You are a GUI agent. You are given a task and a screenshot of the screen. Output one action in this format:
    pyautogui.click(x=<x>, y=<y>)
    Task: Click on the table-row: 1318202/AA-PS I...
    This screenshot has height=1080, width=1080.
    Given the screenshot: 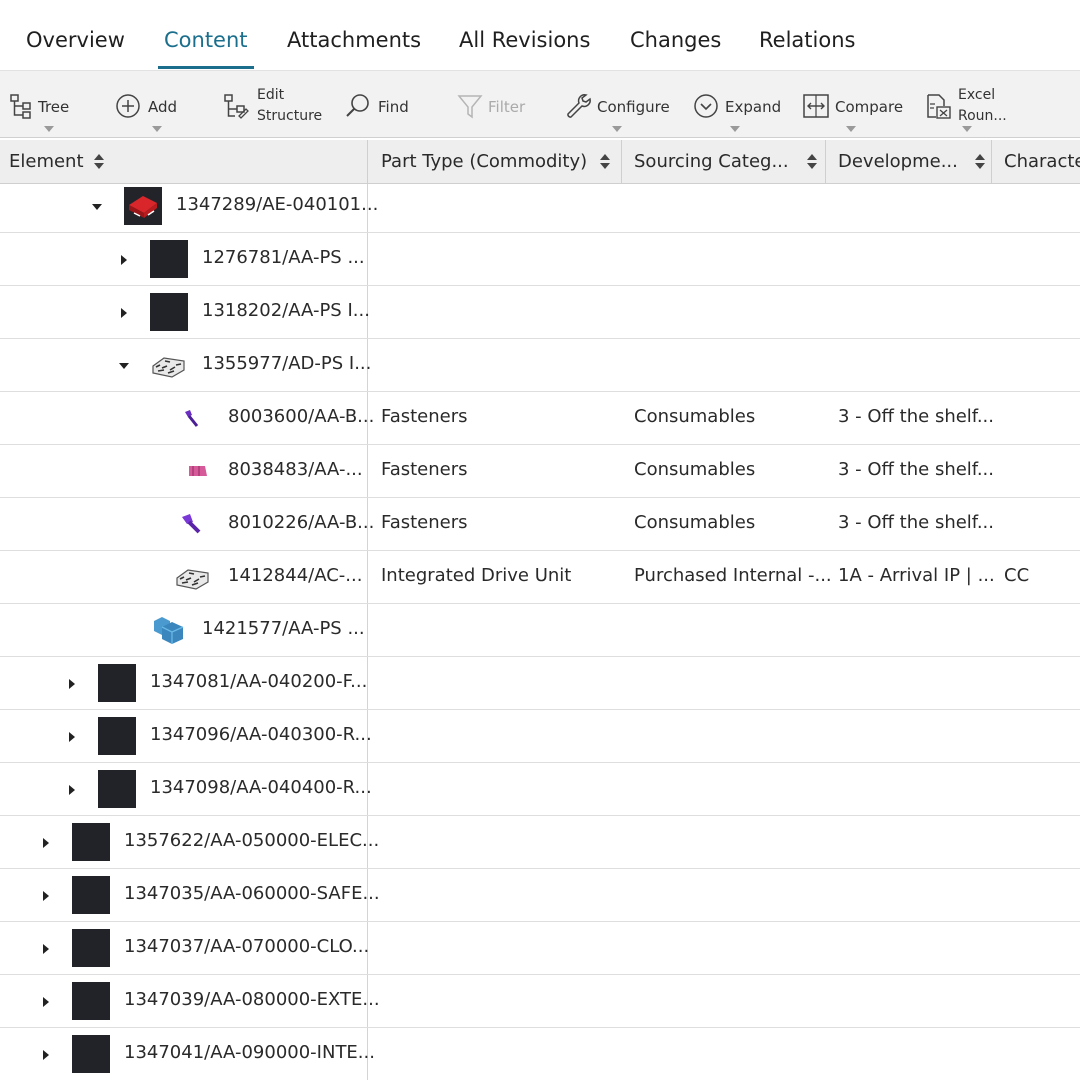 What is the action you would take?
    pyautogui.click(x=540, y=312)
    